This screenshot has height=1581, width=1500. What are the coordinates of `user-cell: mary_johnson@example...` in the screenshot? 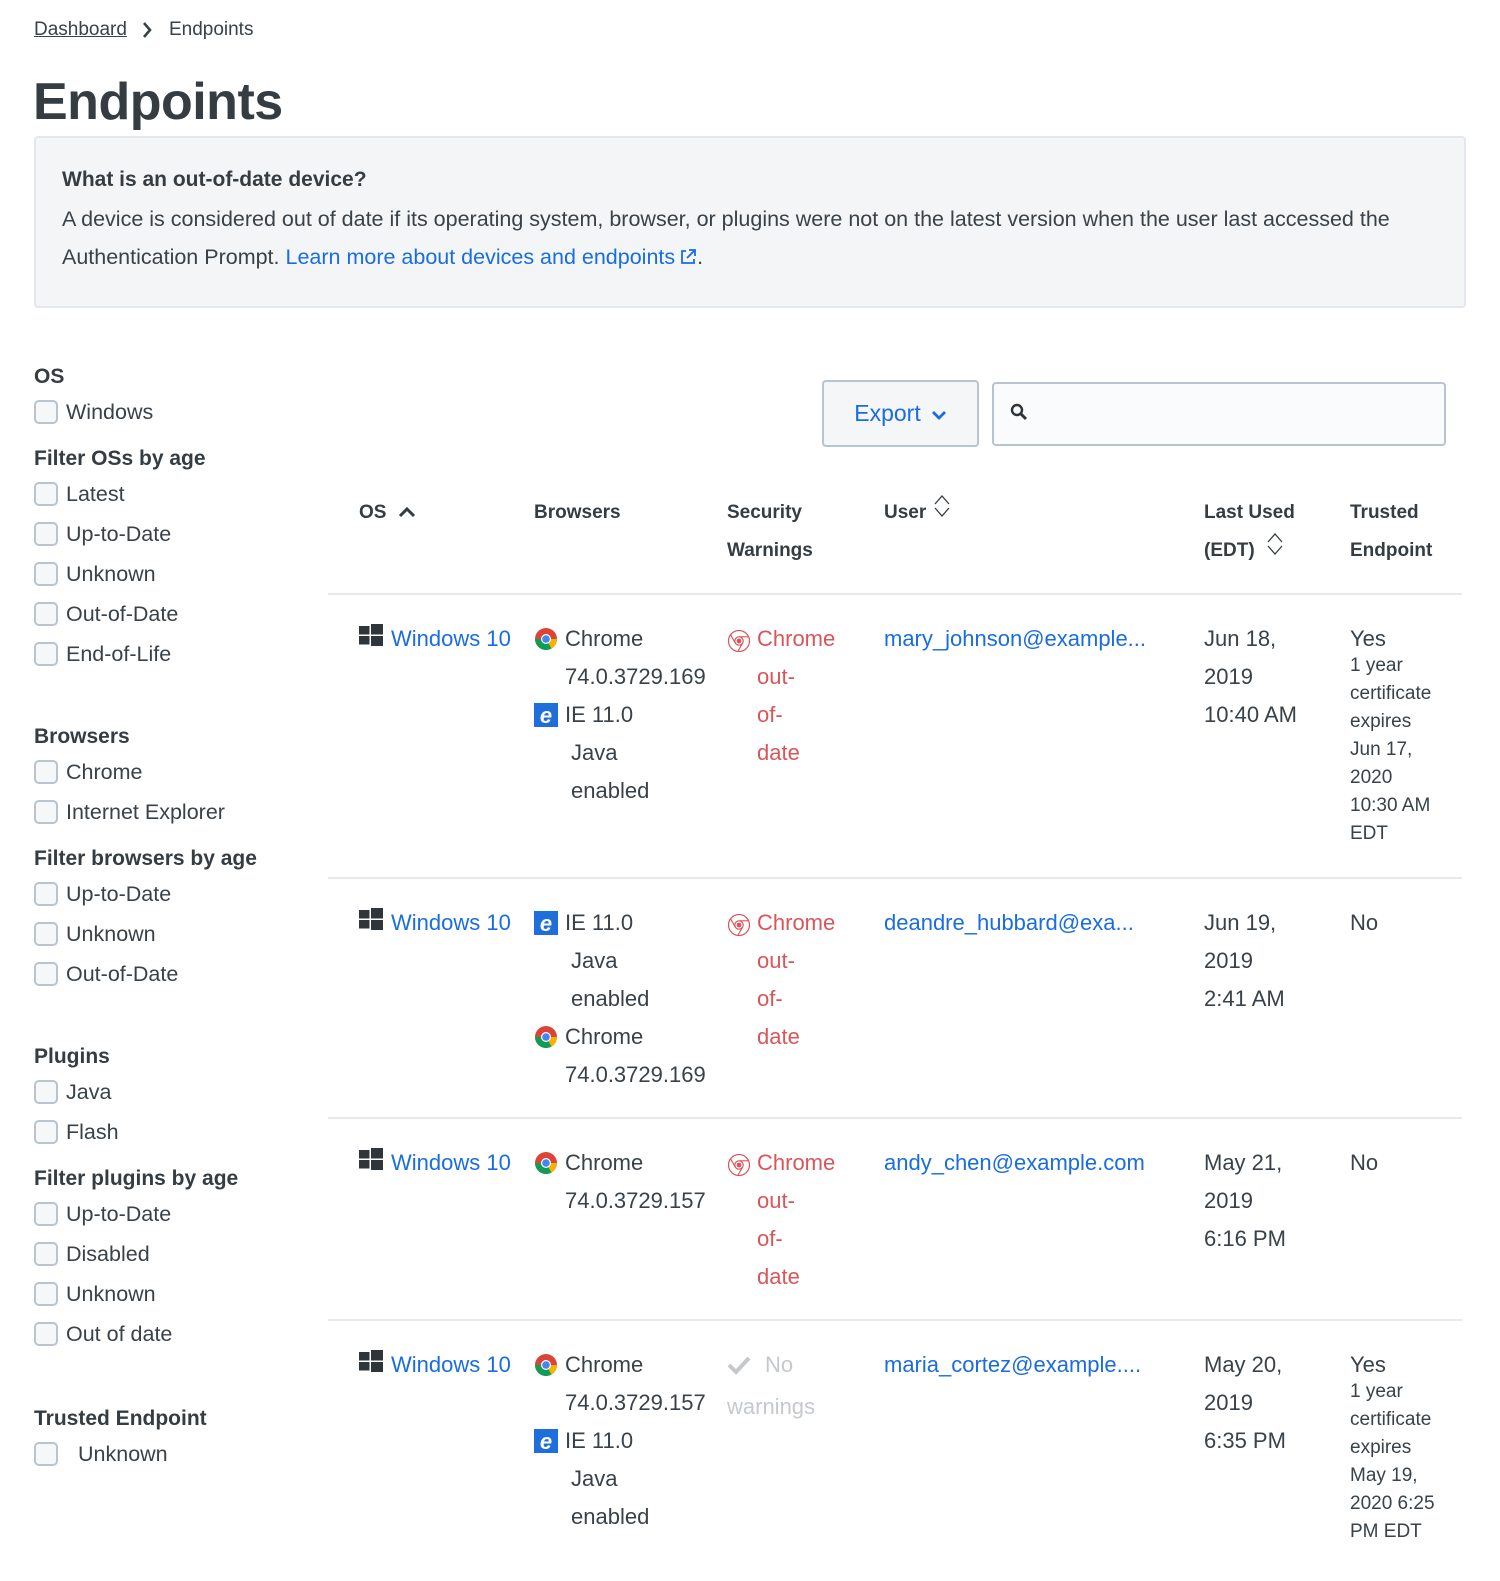 It's located at (1029, 639).